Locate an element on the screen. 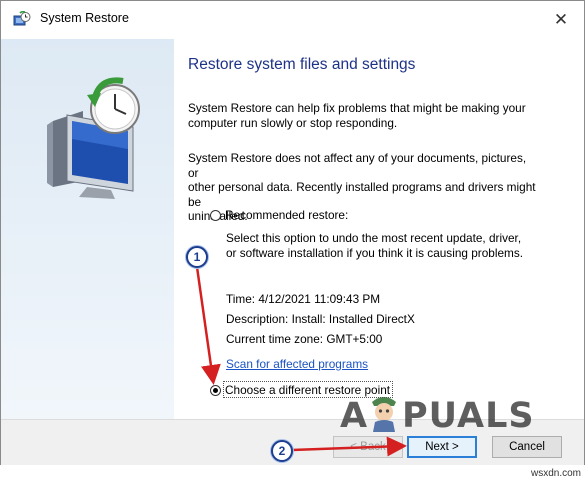  close-icon: ✕ is located at coordinates (561, 20).